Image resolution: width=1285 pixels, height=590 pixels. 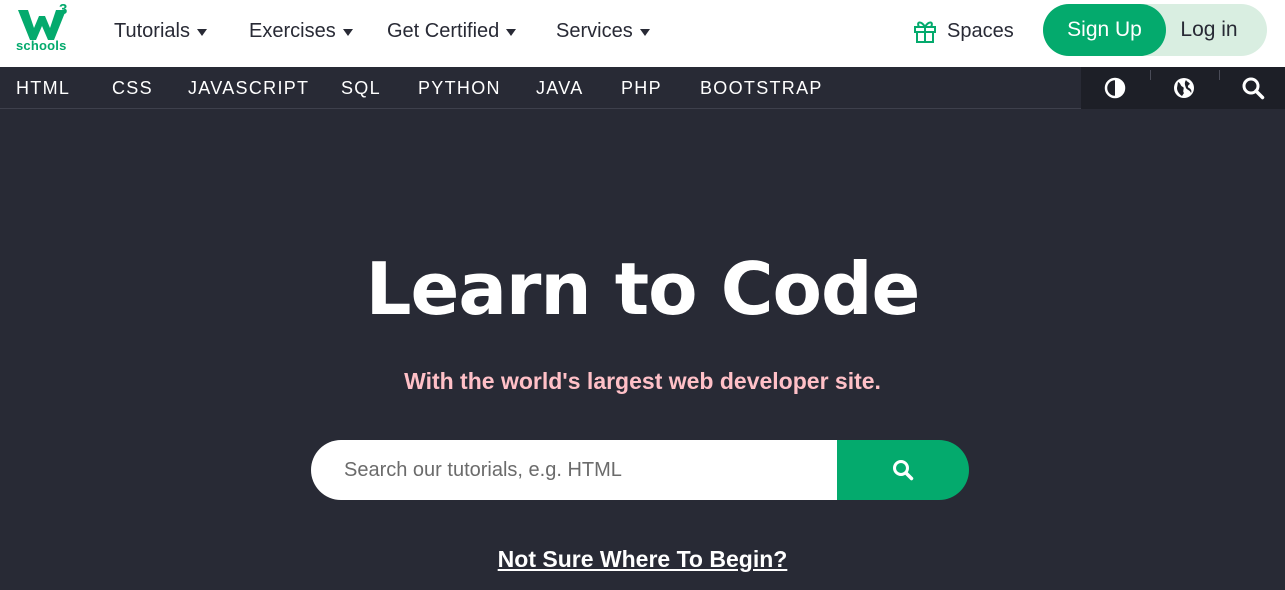 What do you see at coordinates (641, 88) in the screenshot?
I see `subnav-item-php: PHP` at bounding box center [641, 88].